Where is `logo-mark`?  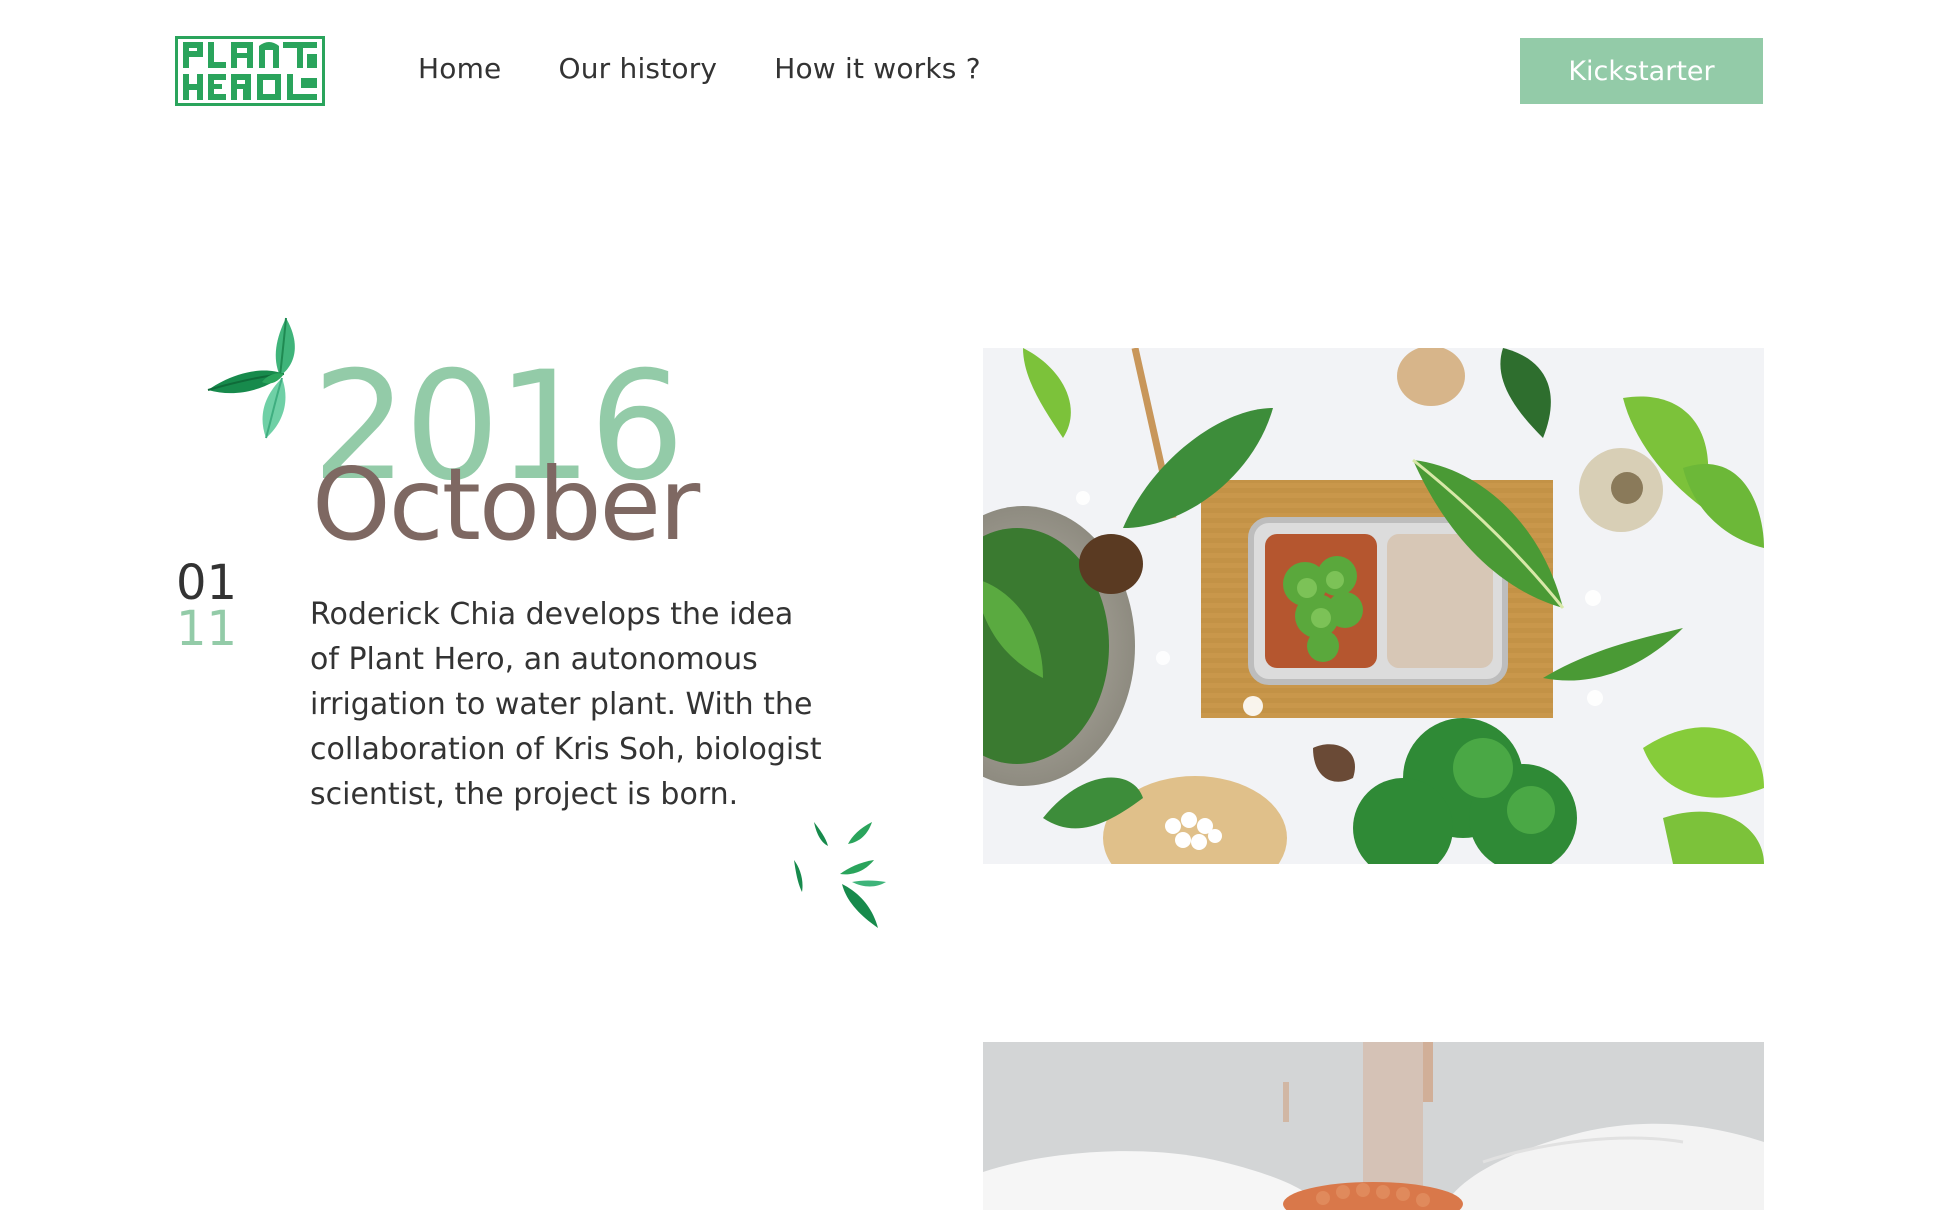 logo-mark is located at coordinates (250, 71).